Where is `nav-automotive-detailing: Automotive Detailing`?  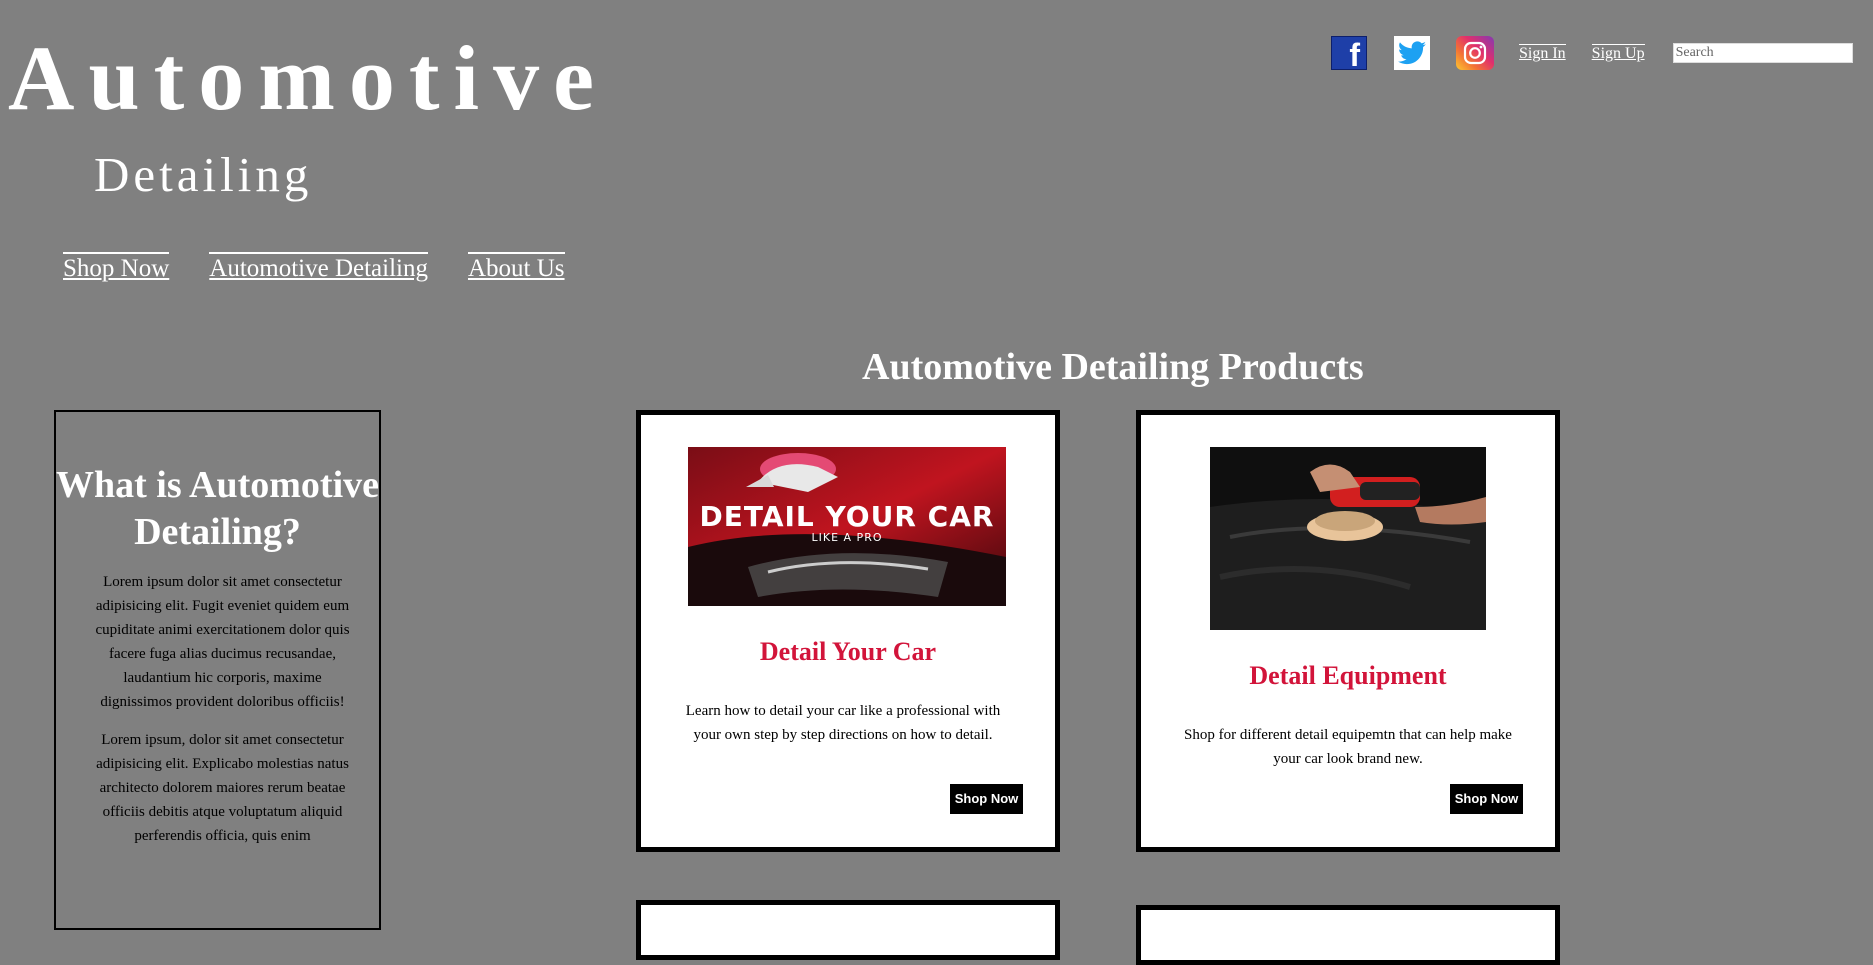 nav-automotive-detailing: Automotive Detailing is located at coordinates (318, 268).